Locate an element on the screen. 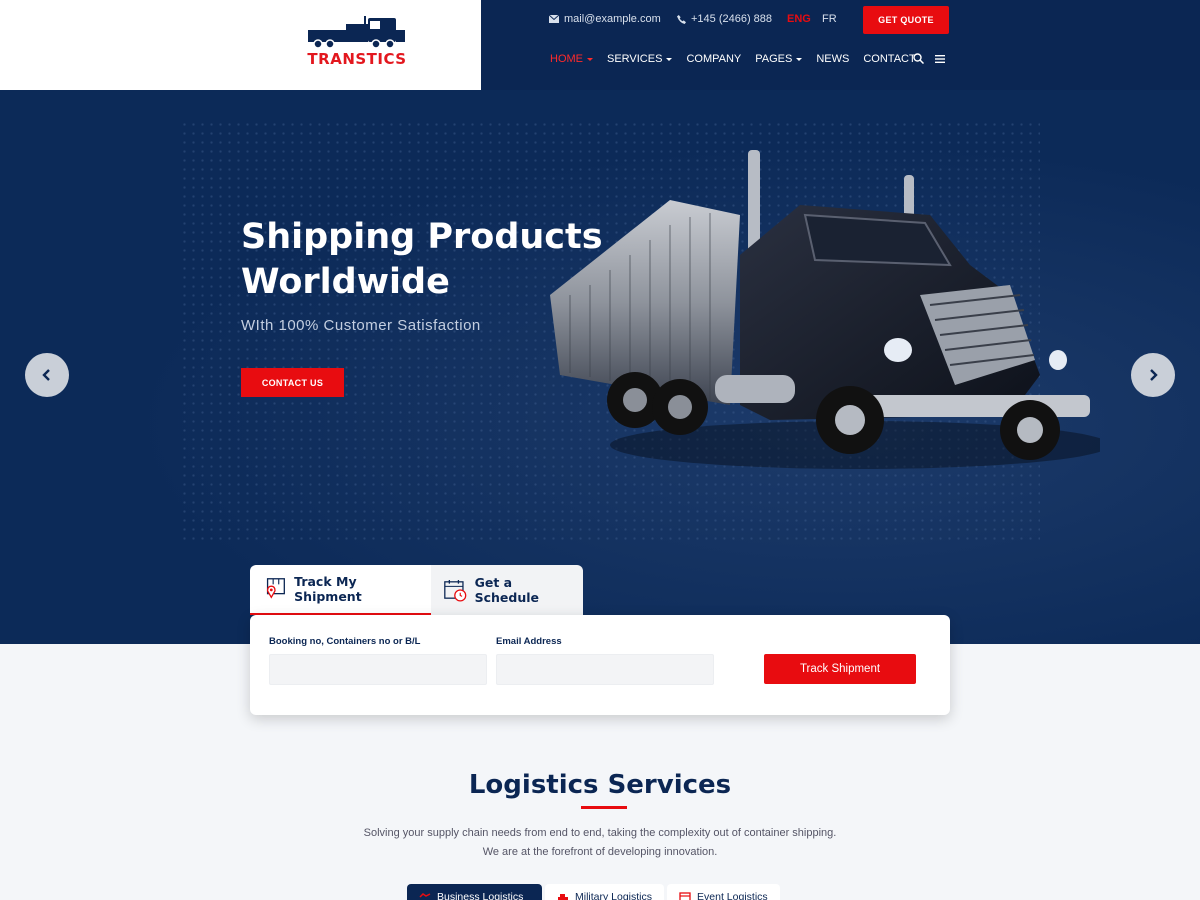 This screenshot has width=1200, height=900. nav-home-label: HOME is located at coordinates (566, 59).